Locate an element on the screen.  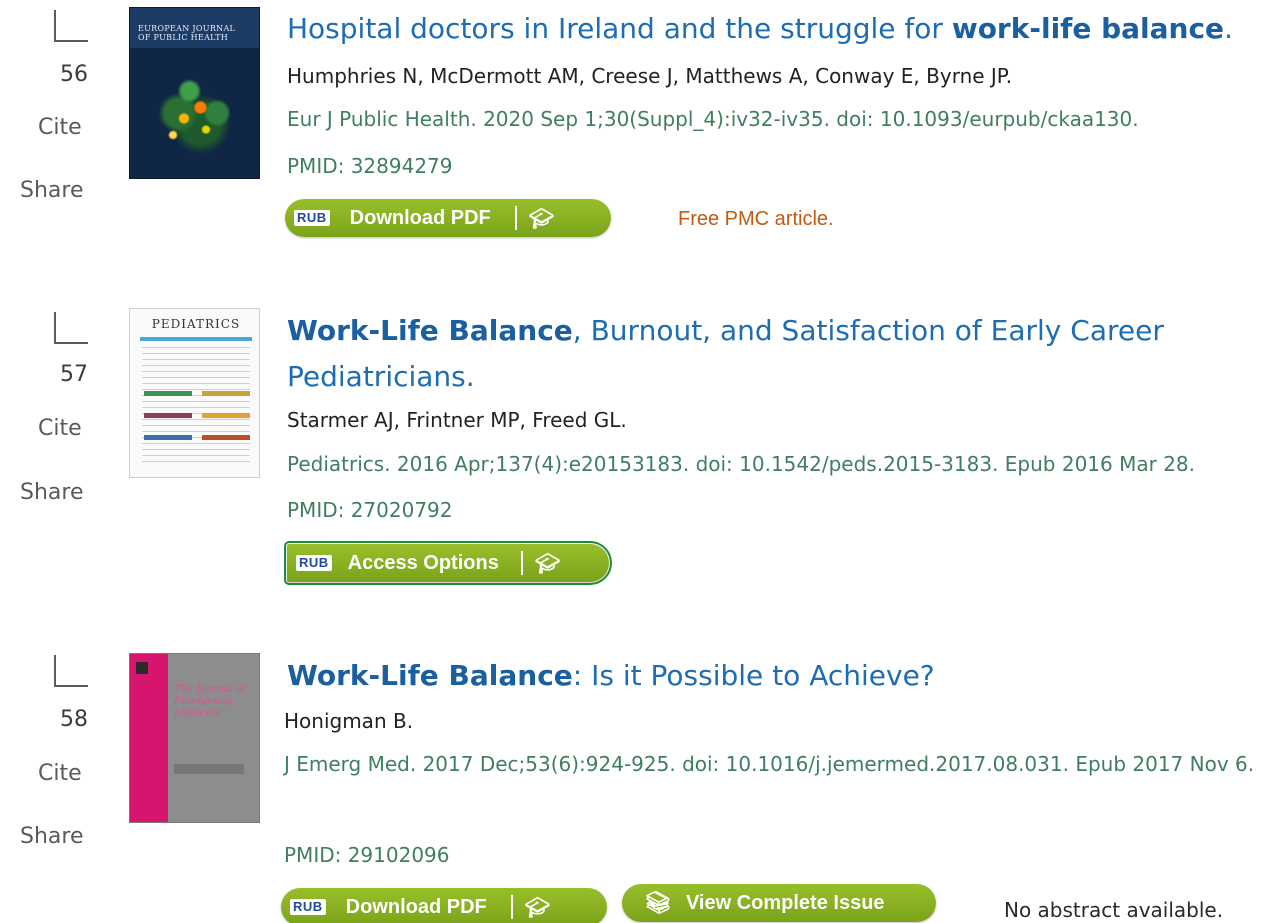
article-authors: Honigman B. is located at coordinates (349, 721).